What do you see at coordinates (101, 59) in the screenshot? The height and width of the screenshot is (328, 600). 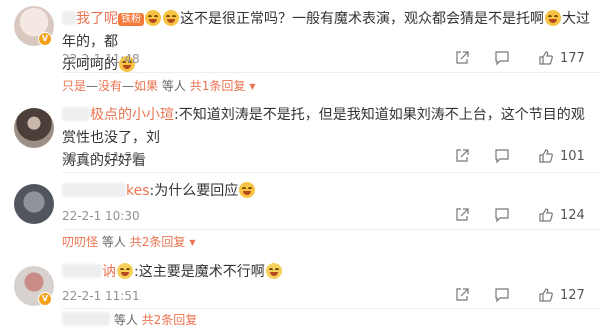 I see `comment-timestamp: 22-2-1 11:48` at bounding box center [101, 59].